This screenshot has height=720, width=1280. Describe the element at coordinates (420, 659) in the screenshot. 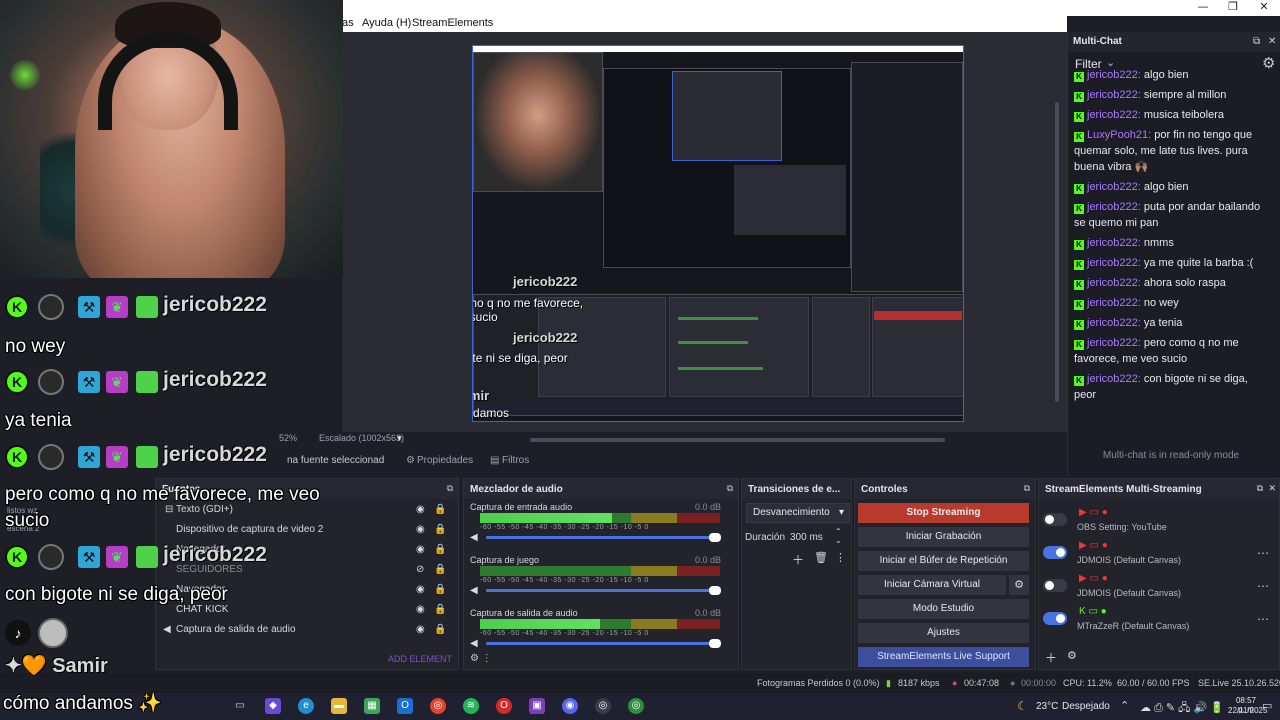

I see `add-element-button: ADD ELEMENT` at that location.